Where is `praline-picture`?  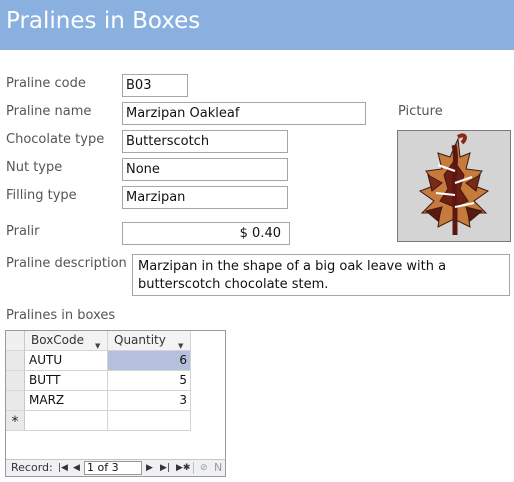 praline-picture is located at coordinates (454, 186).